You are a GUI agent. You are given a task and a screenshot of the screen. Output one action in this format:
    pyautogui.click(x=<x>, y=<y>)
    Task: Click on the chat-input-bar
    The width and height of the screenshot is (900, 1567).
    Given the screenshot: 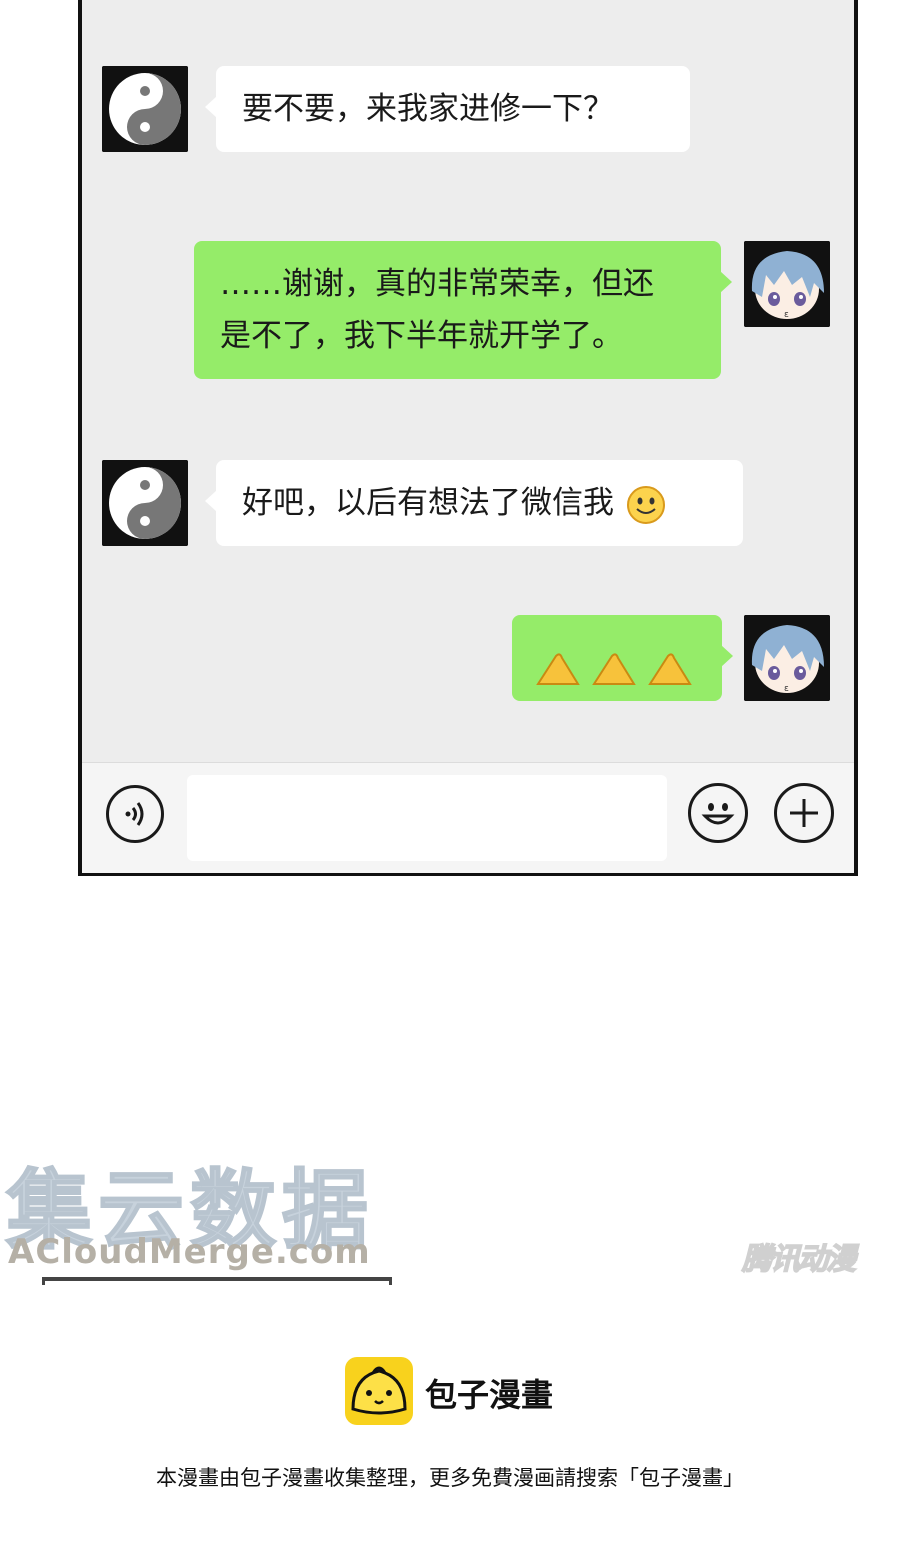 What is the action you would take?
    pyautogui.click(x=468, y=817)
    